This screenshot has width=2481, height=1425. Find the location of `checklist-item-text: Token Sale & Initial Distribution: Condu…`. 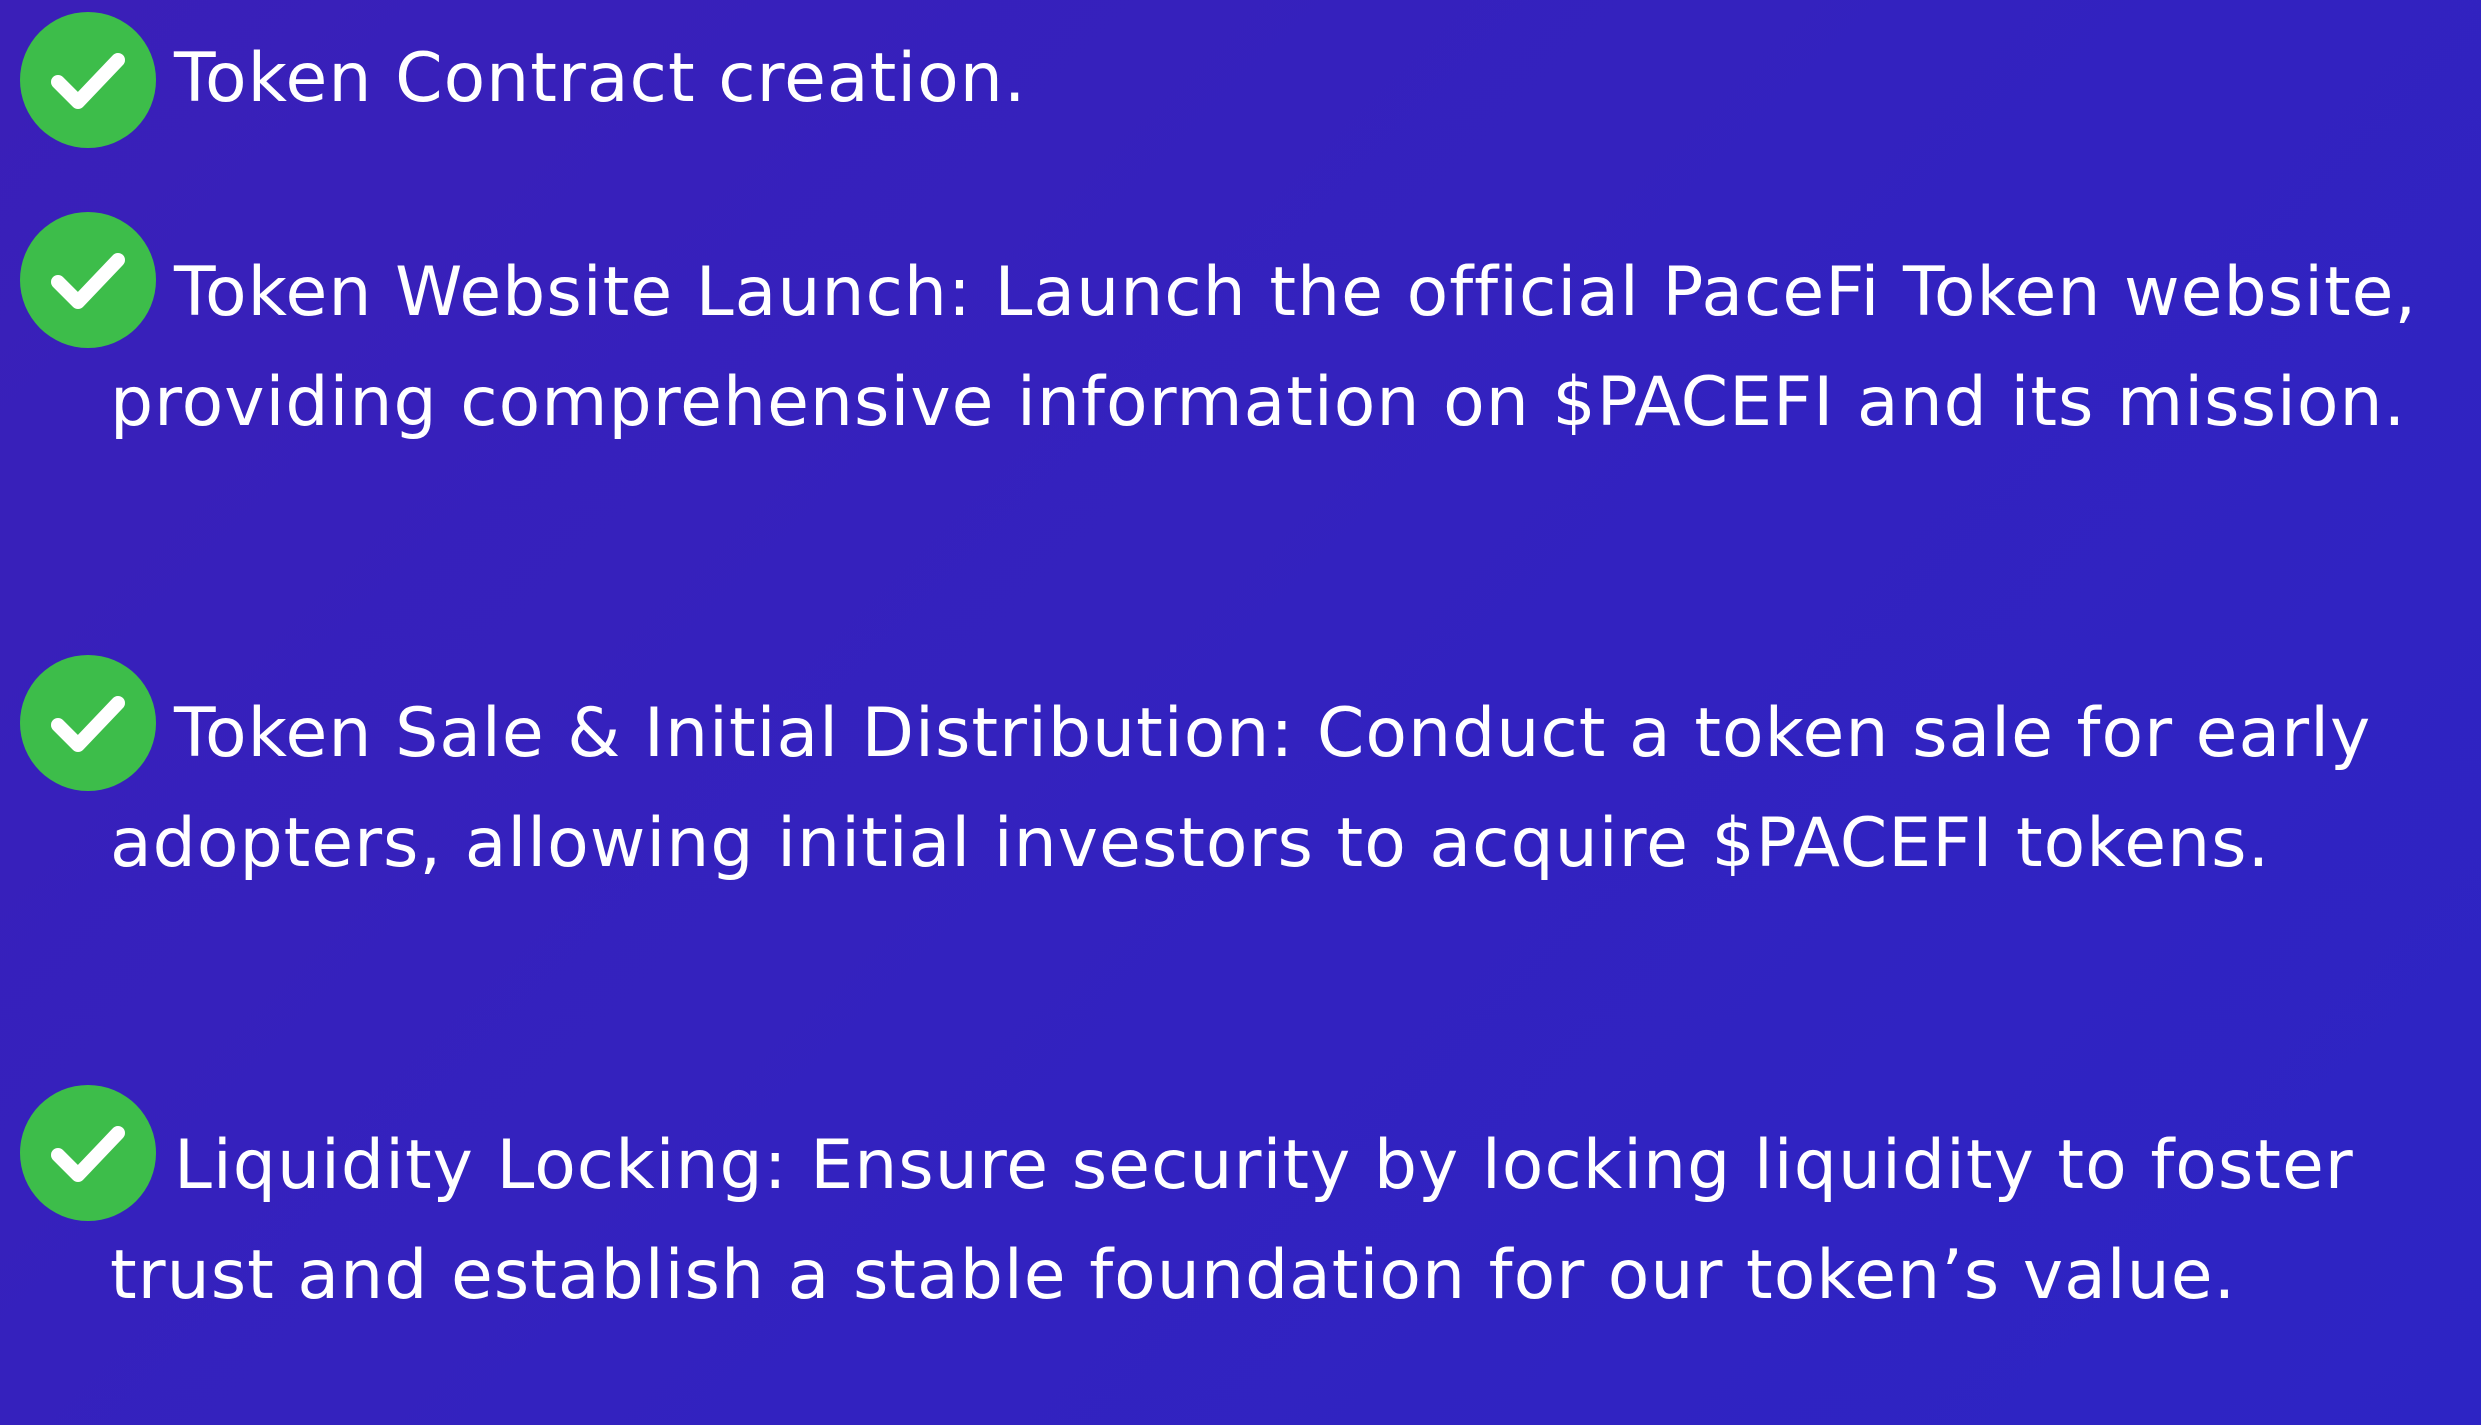

checklist-item-text: Token Sale & Initial Distribution: Condu… is located at coordinates (1241, 788).